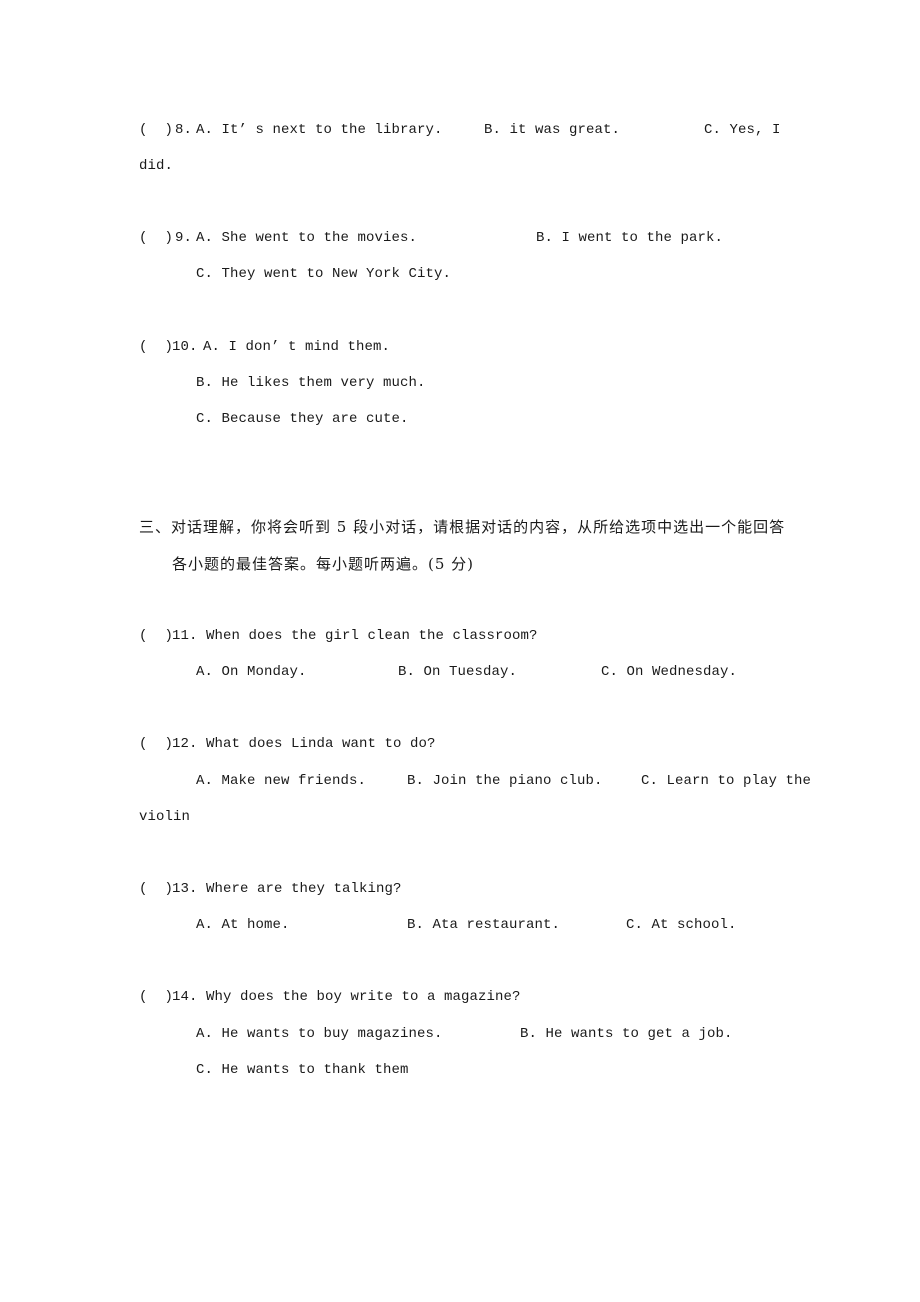 This screenshot has width=920, height=1302. Describe the element at coordinates (304, 744) in the screenshot. I see `question-stem: 12. What does Linda want to do?` at that location.